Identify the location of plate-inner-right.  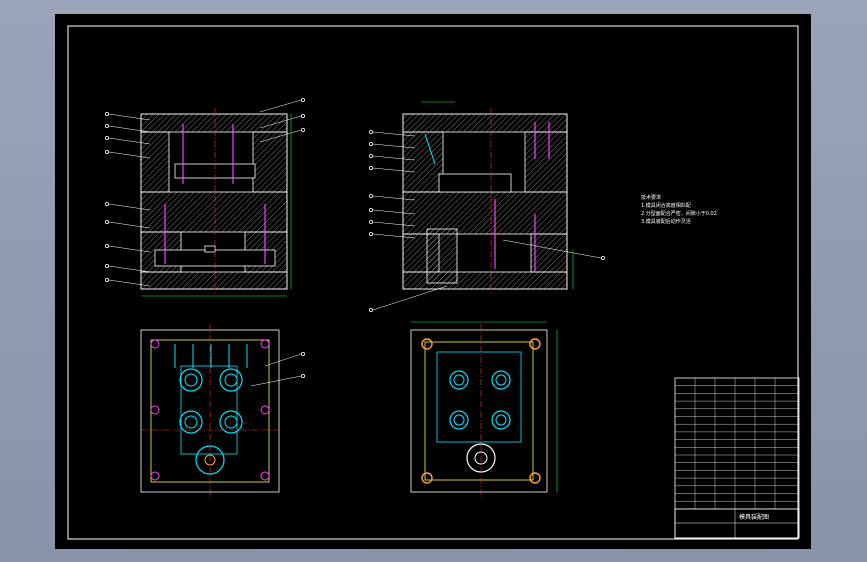
(479, 411).